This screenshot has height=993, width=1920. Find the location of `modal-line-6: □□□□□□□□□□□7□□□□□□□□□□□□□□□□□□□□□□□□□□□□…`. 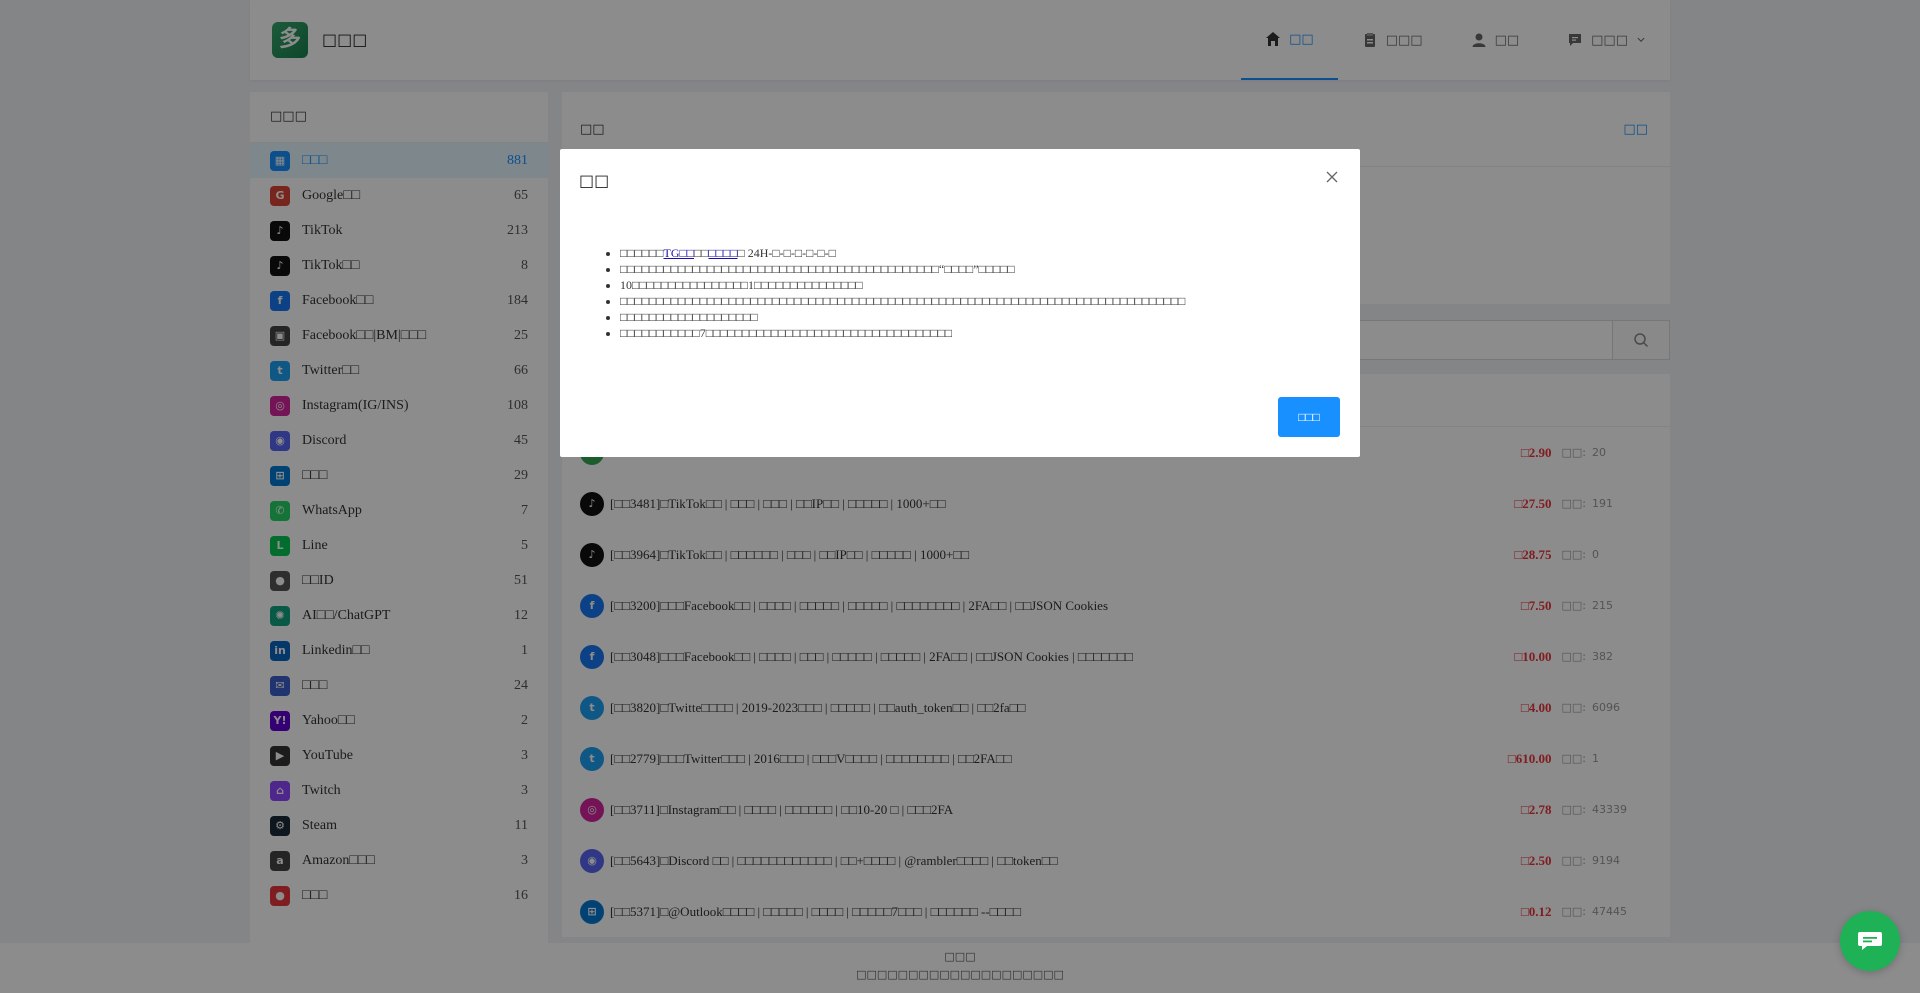

modal-line-6: □□□□□□□□□□□7□□□□□□□□□□□□□□□□□□□□□□□□□□□□… is located at coordinates (980, 333).